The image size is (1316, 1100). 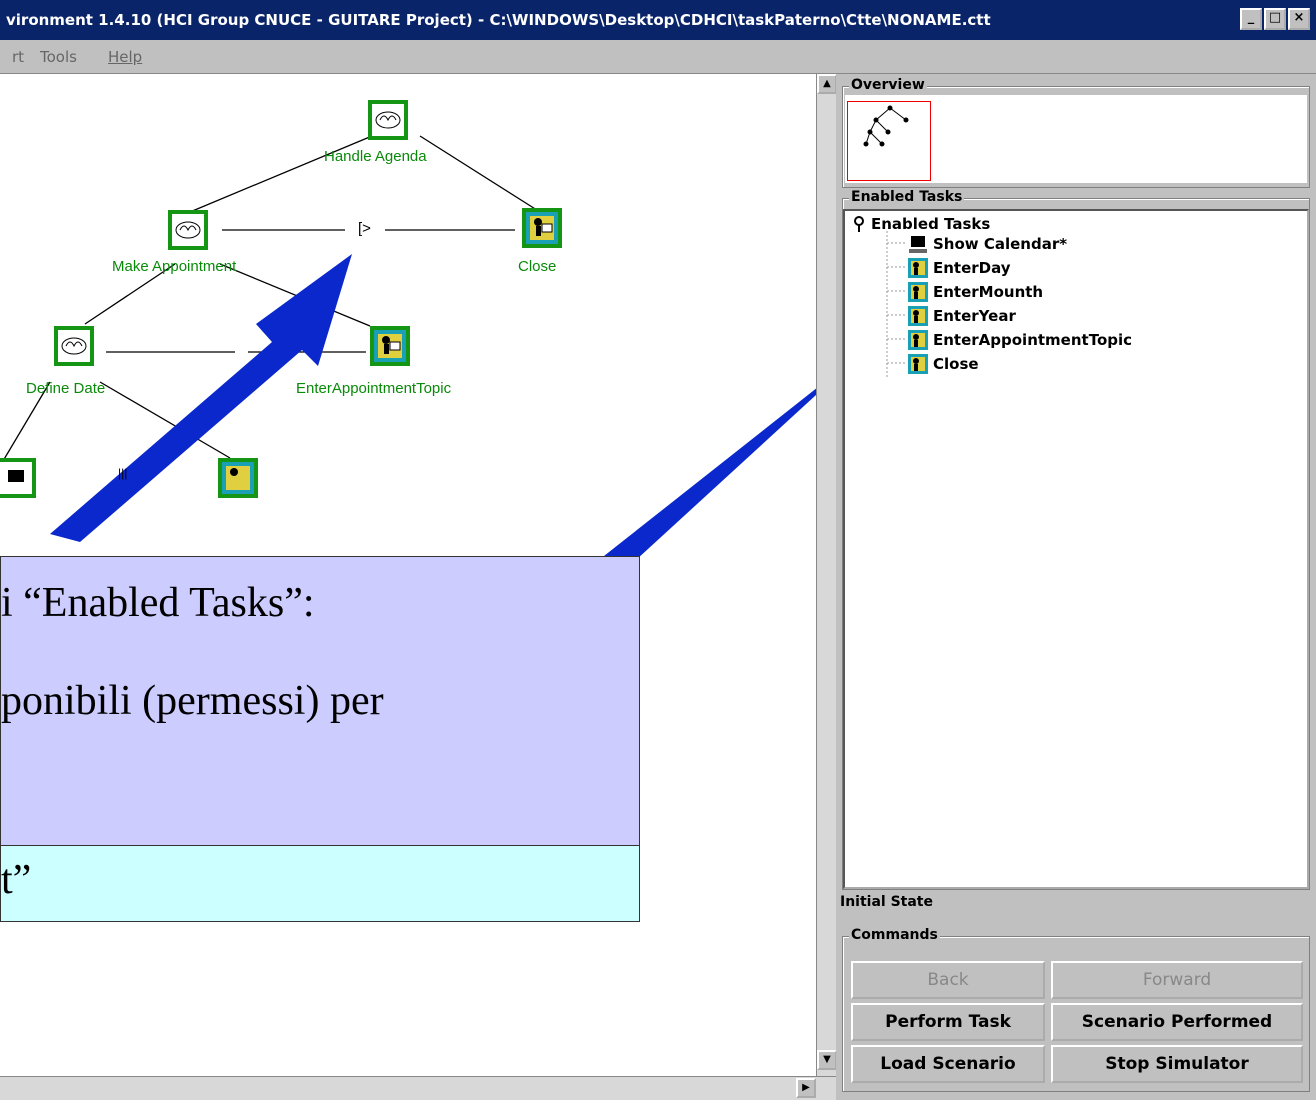 I want to click on stop-simulator-button: Stop Simulator, so click(x=1177, y=1064).